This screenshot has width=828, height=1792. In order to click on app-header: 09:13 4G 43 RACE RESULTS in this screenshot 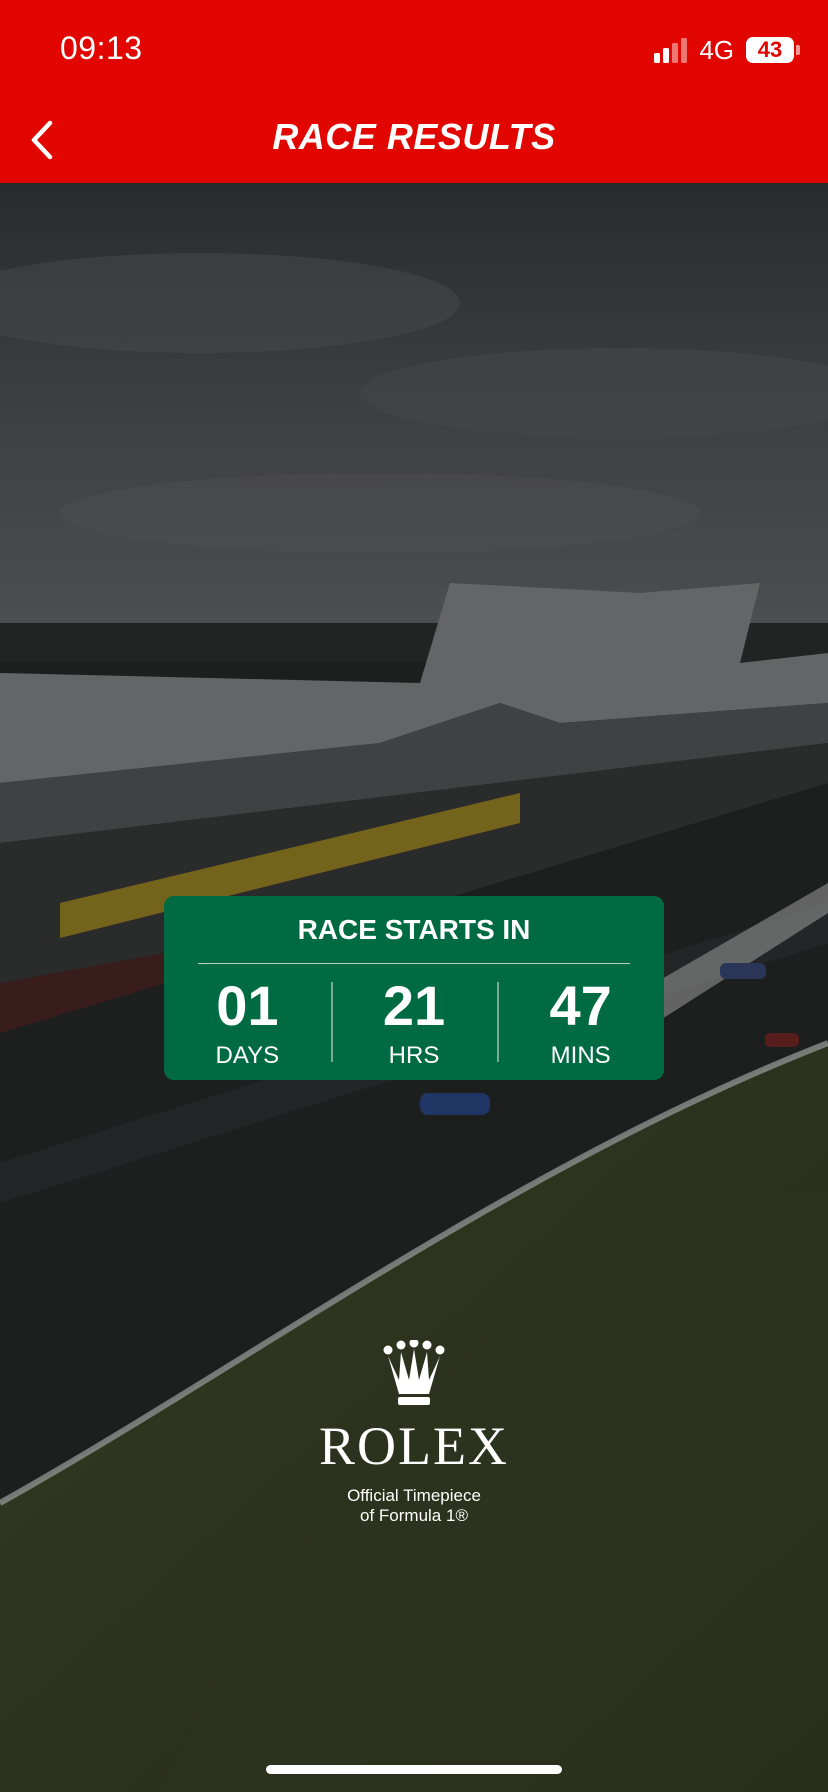, I will do `click(414, 91)`.